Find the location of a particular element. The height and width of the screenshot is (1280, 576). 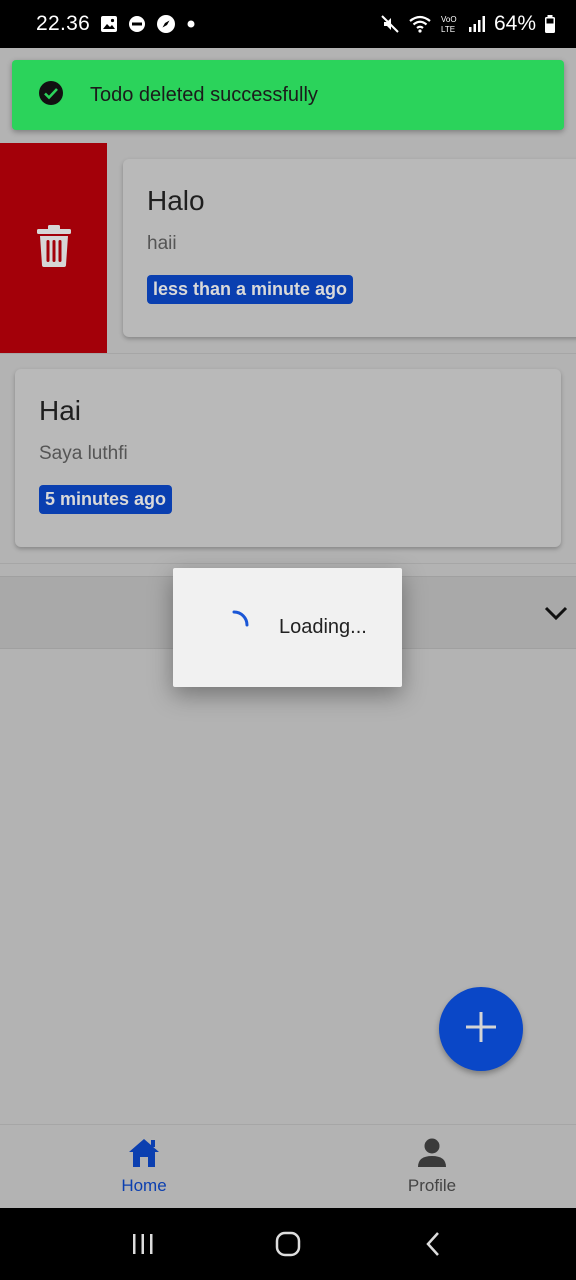

signal-icon is located at coordinates (477, 24).